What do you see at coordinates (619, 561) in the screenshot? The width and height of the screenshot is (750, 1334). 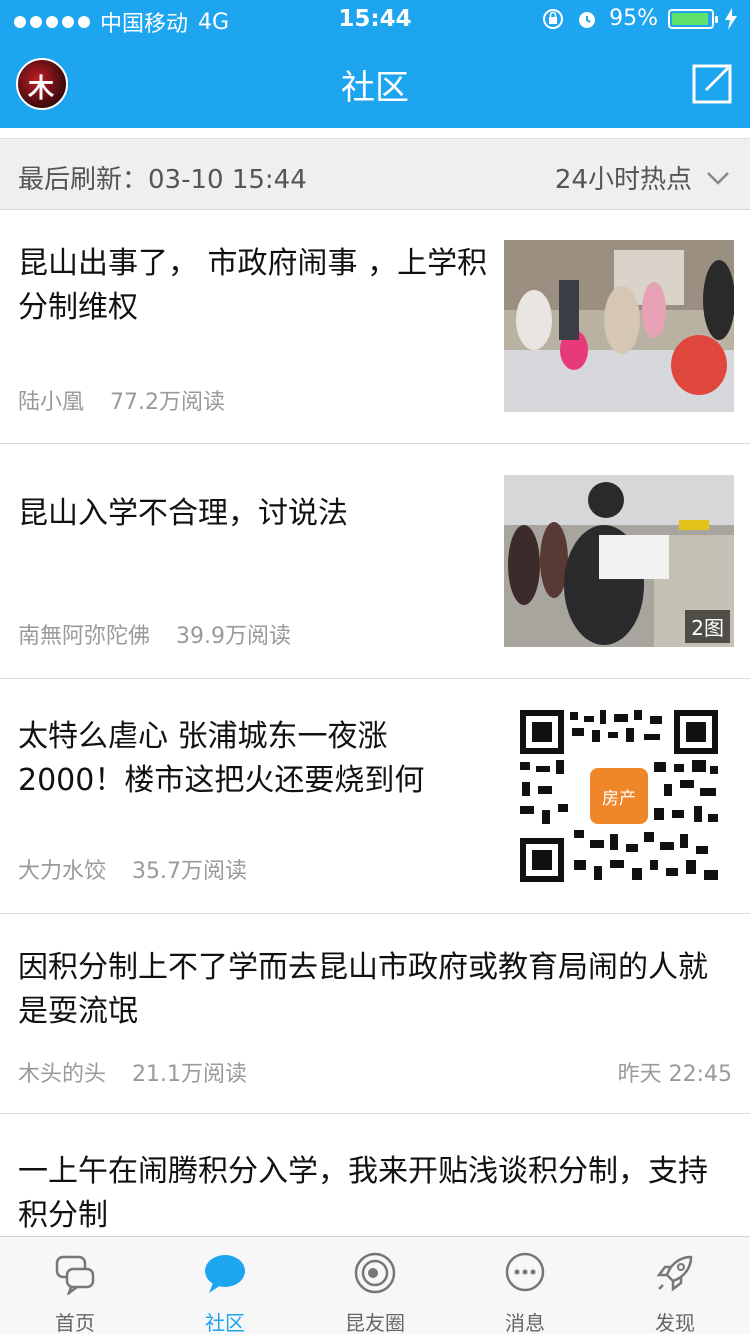 I see `post-thumbnail: 2图` at bounding box center [619, 561].